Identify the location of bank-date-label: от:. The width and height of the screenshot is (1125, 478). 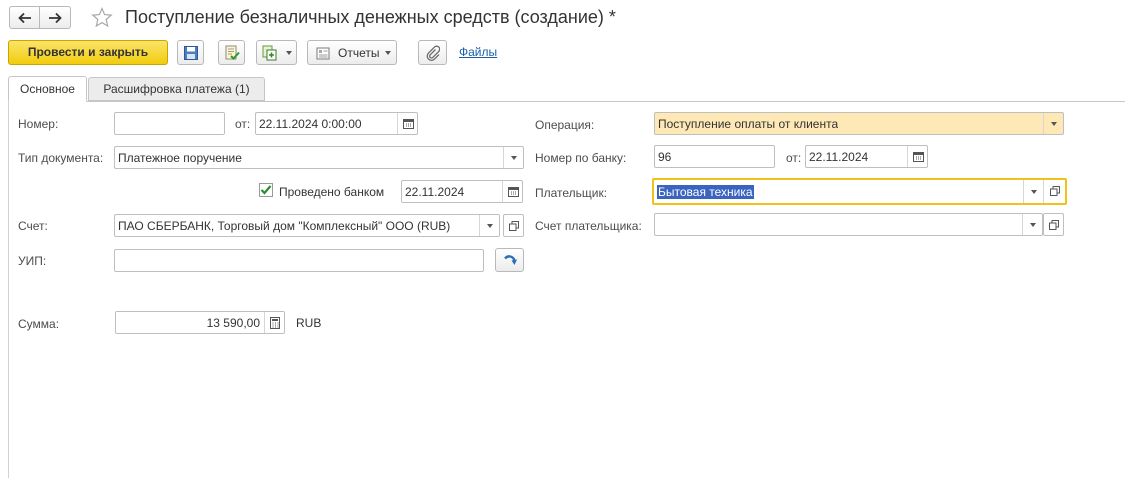
(794, 158).